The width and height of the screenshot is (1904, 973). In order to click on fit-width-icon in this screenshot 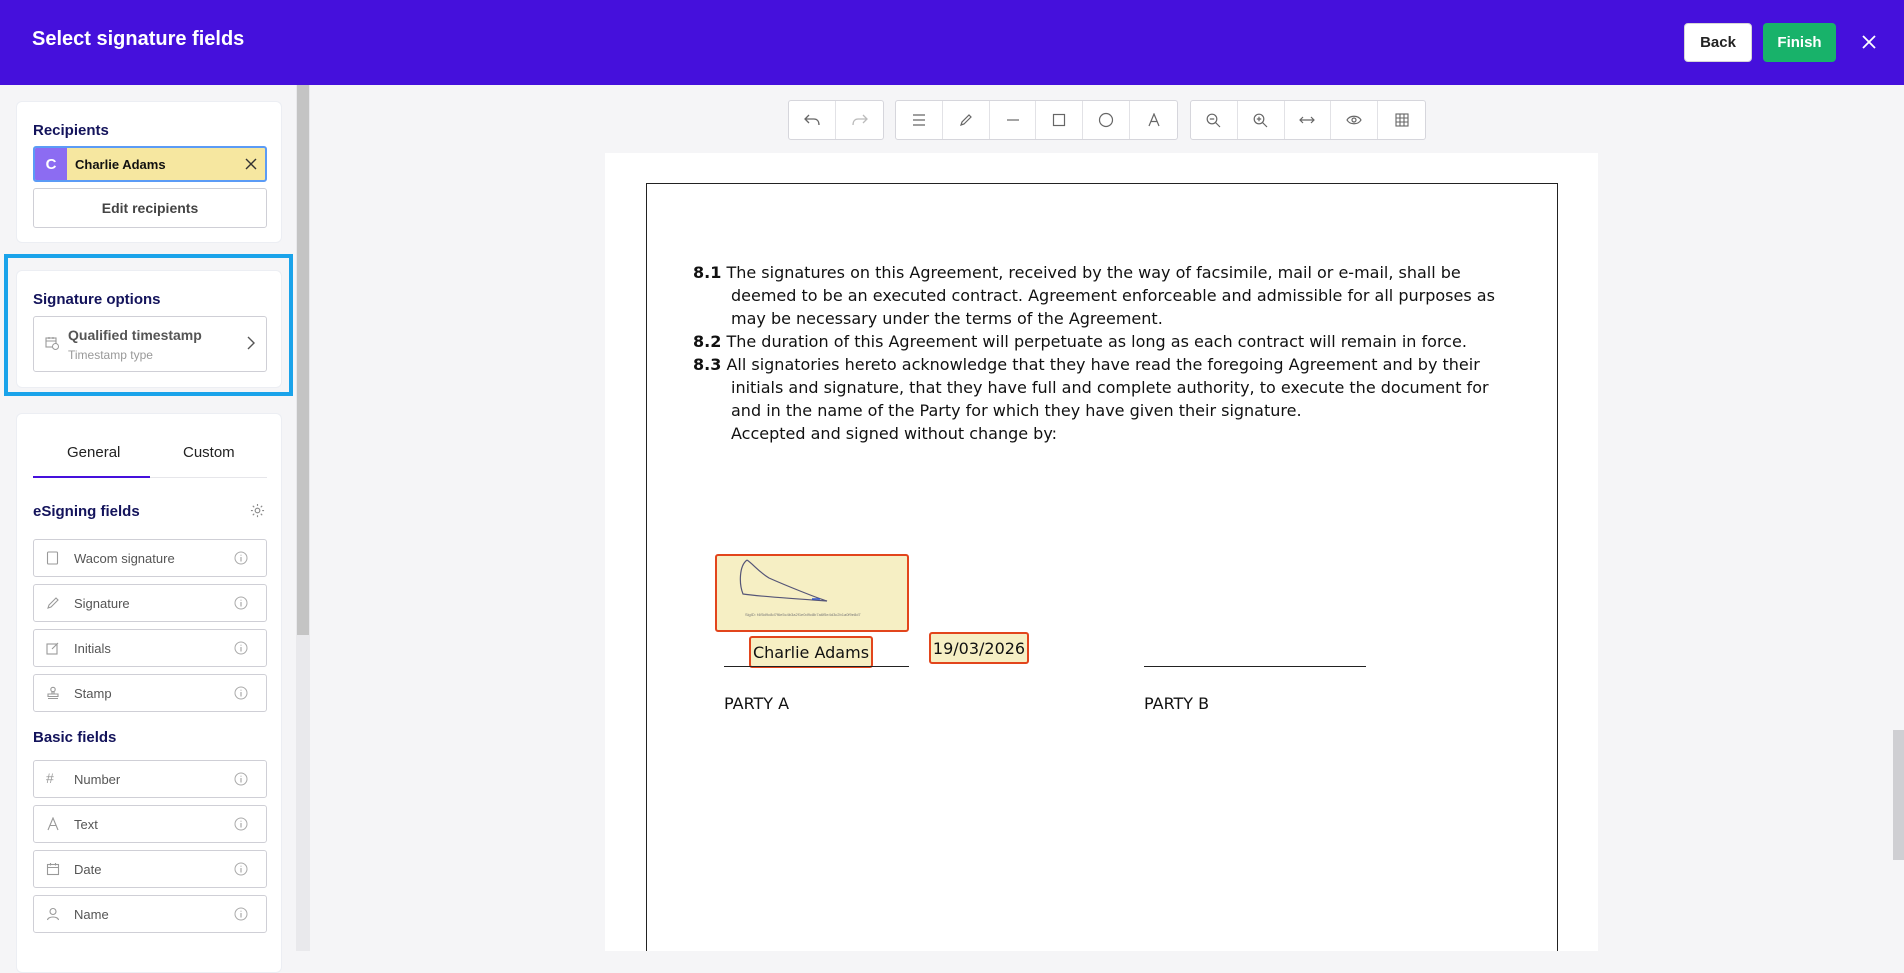, I will do `click(1308, 120)`.